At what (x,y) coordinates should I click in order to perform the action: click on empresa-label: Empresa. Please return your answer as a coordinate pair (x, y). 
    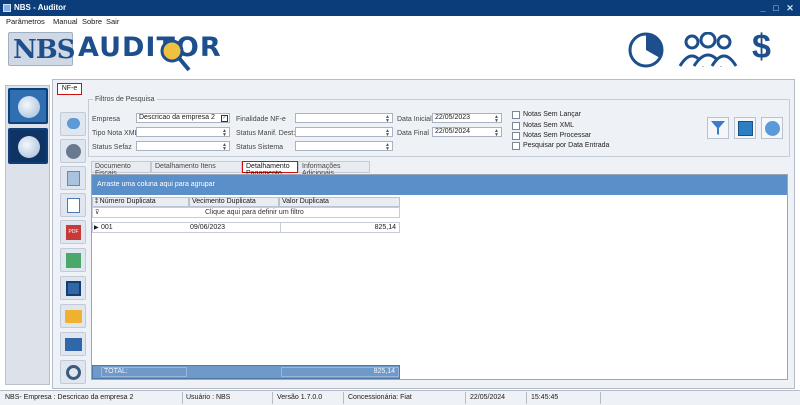
    Looking at the image, I should click on (106, 119).